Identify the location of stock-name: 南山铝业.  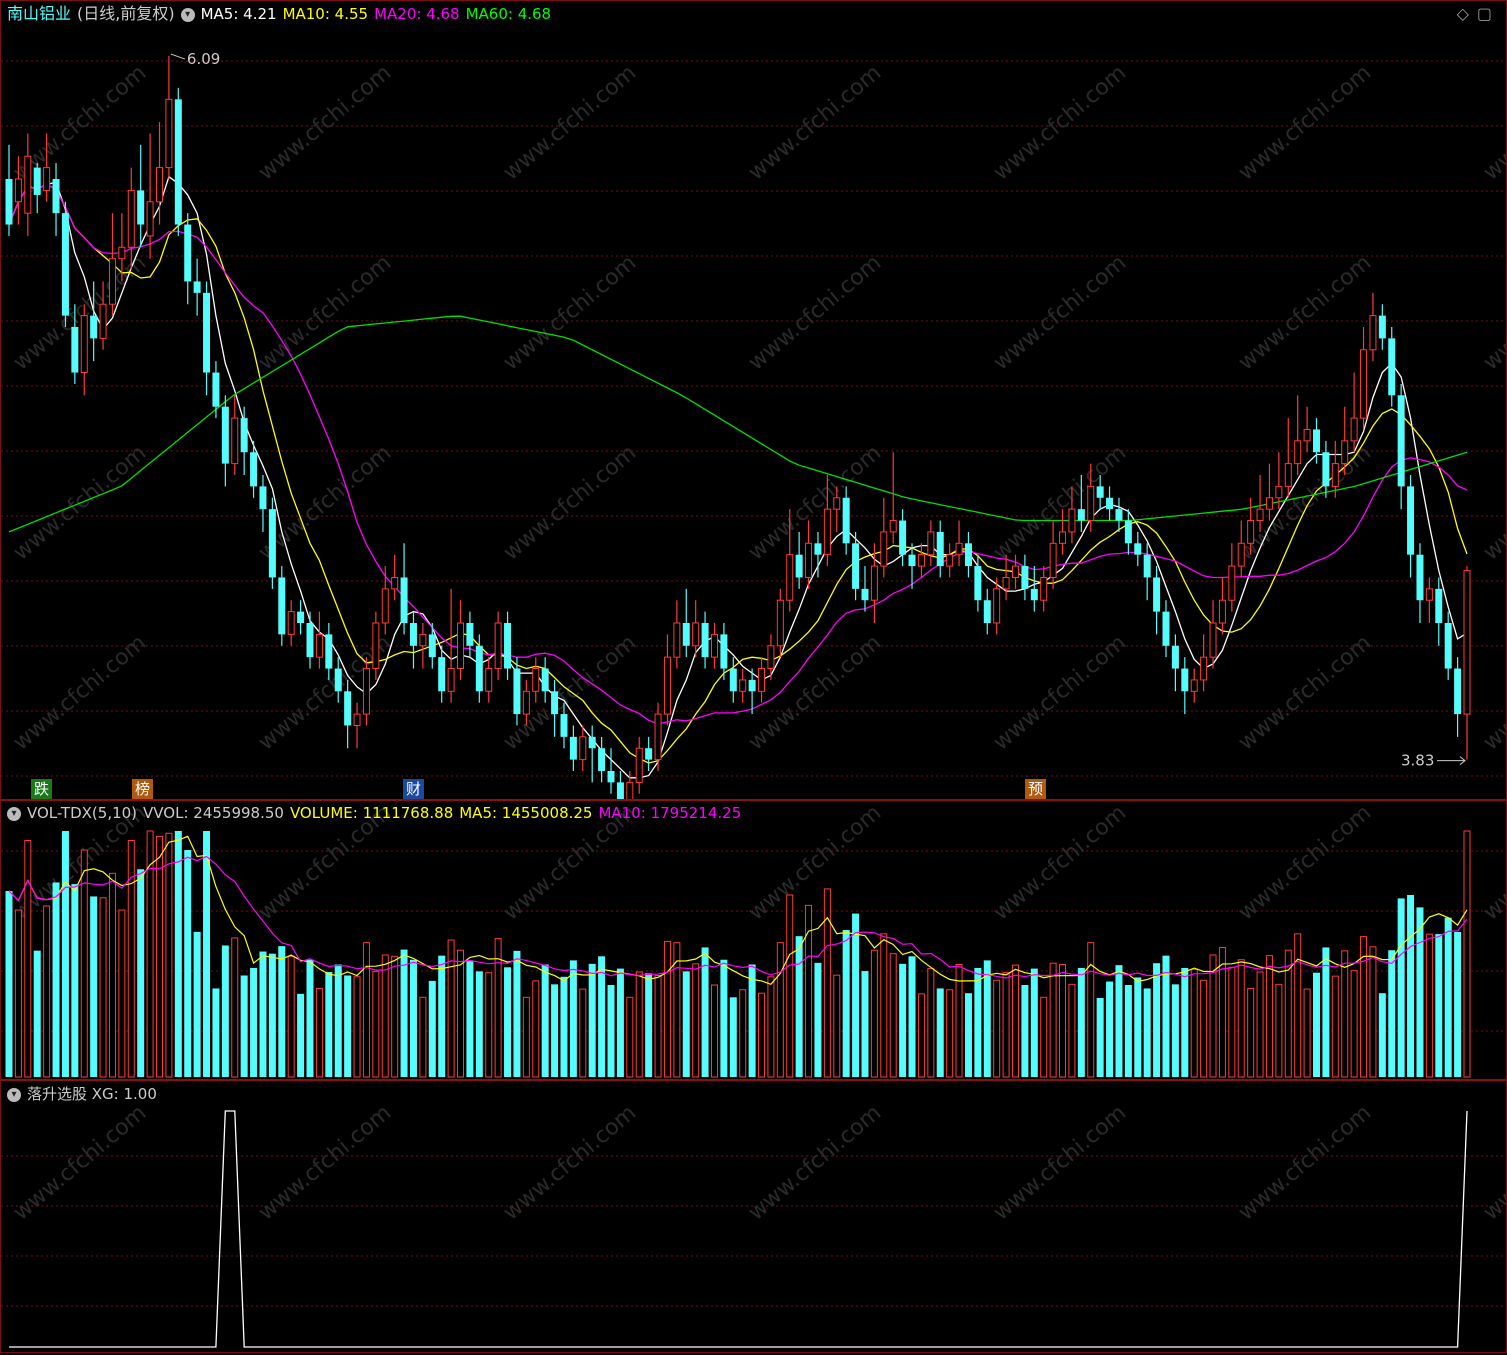
(39, 13).